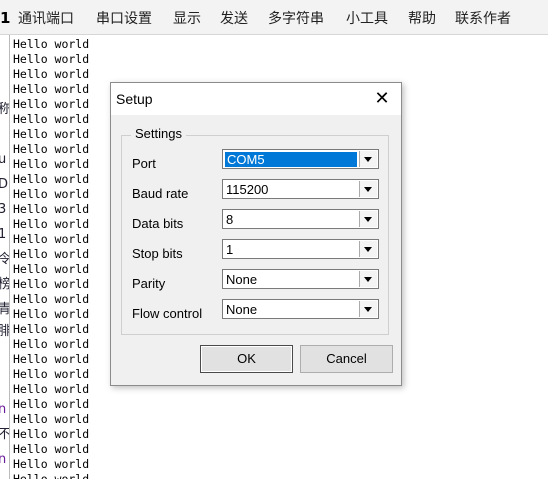 The image size is (548, 479). I want to click on ok-button: OK, so click(246, 359).